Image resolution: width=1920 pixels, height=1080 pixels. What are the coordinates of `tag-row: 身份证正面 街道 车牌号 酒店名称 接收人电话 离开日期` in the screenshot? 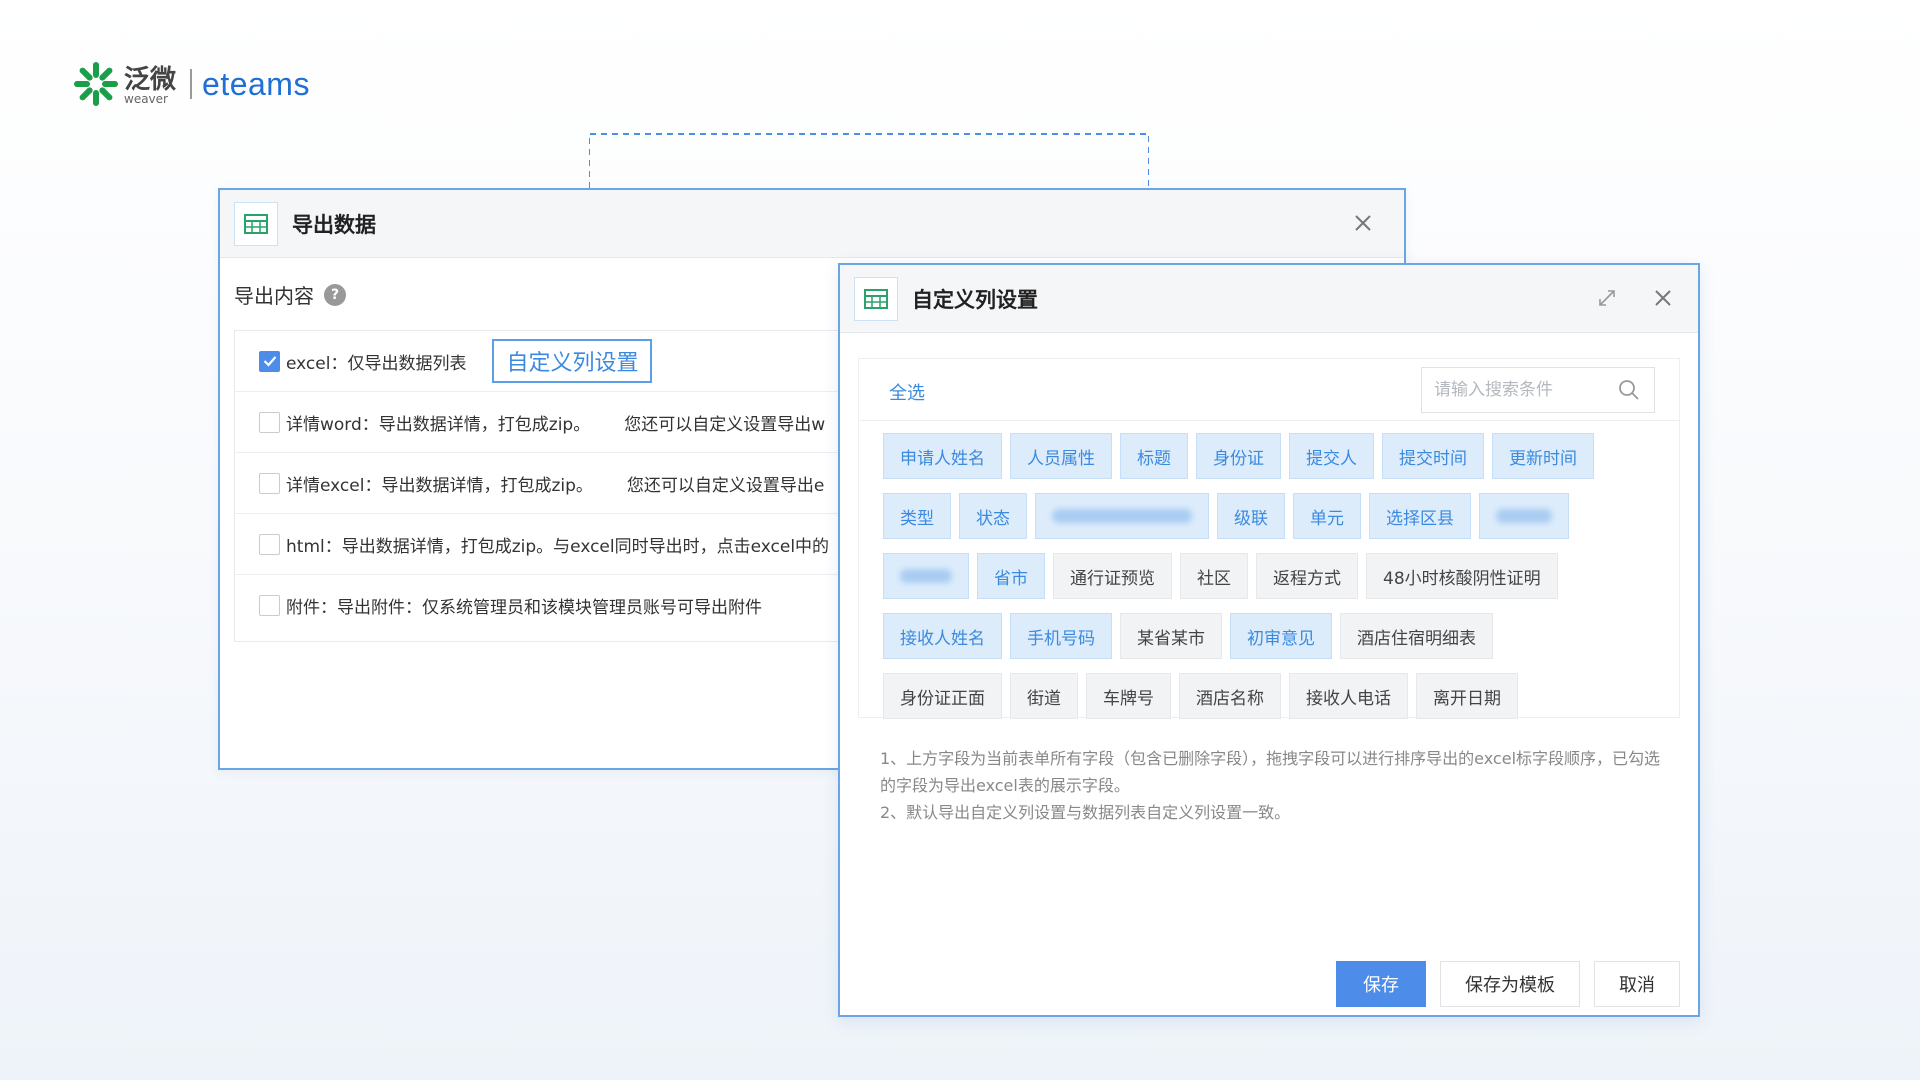 It's located at (1281, 696).